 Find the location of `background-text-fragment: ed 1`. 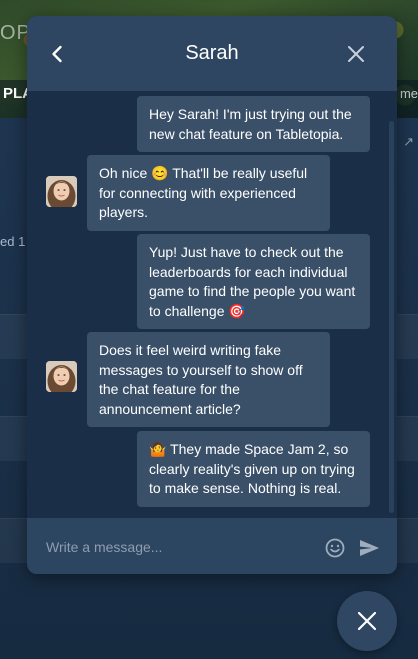

background-text-fragment: ed 1 is located at coordinates (13, 241).